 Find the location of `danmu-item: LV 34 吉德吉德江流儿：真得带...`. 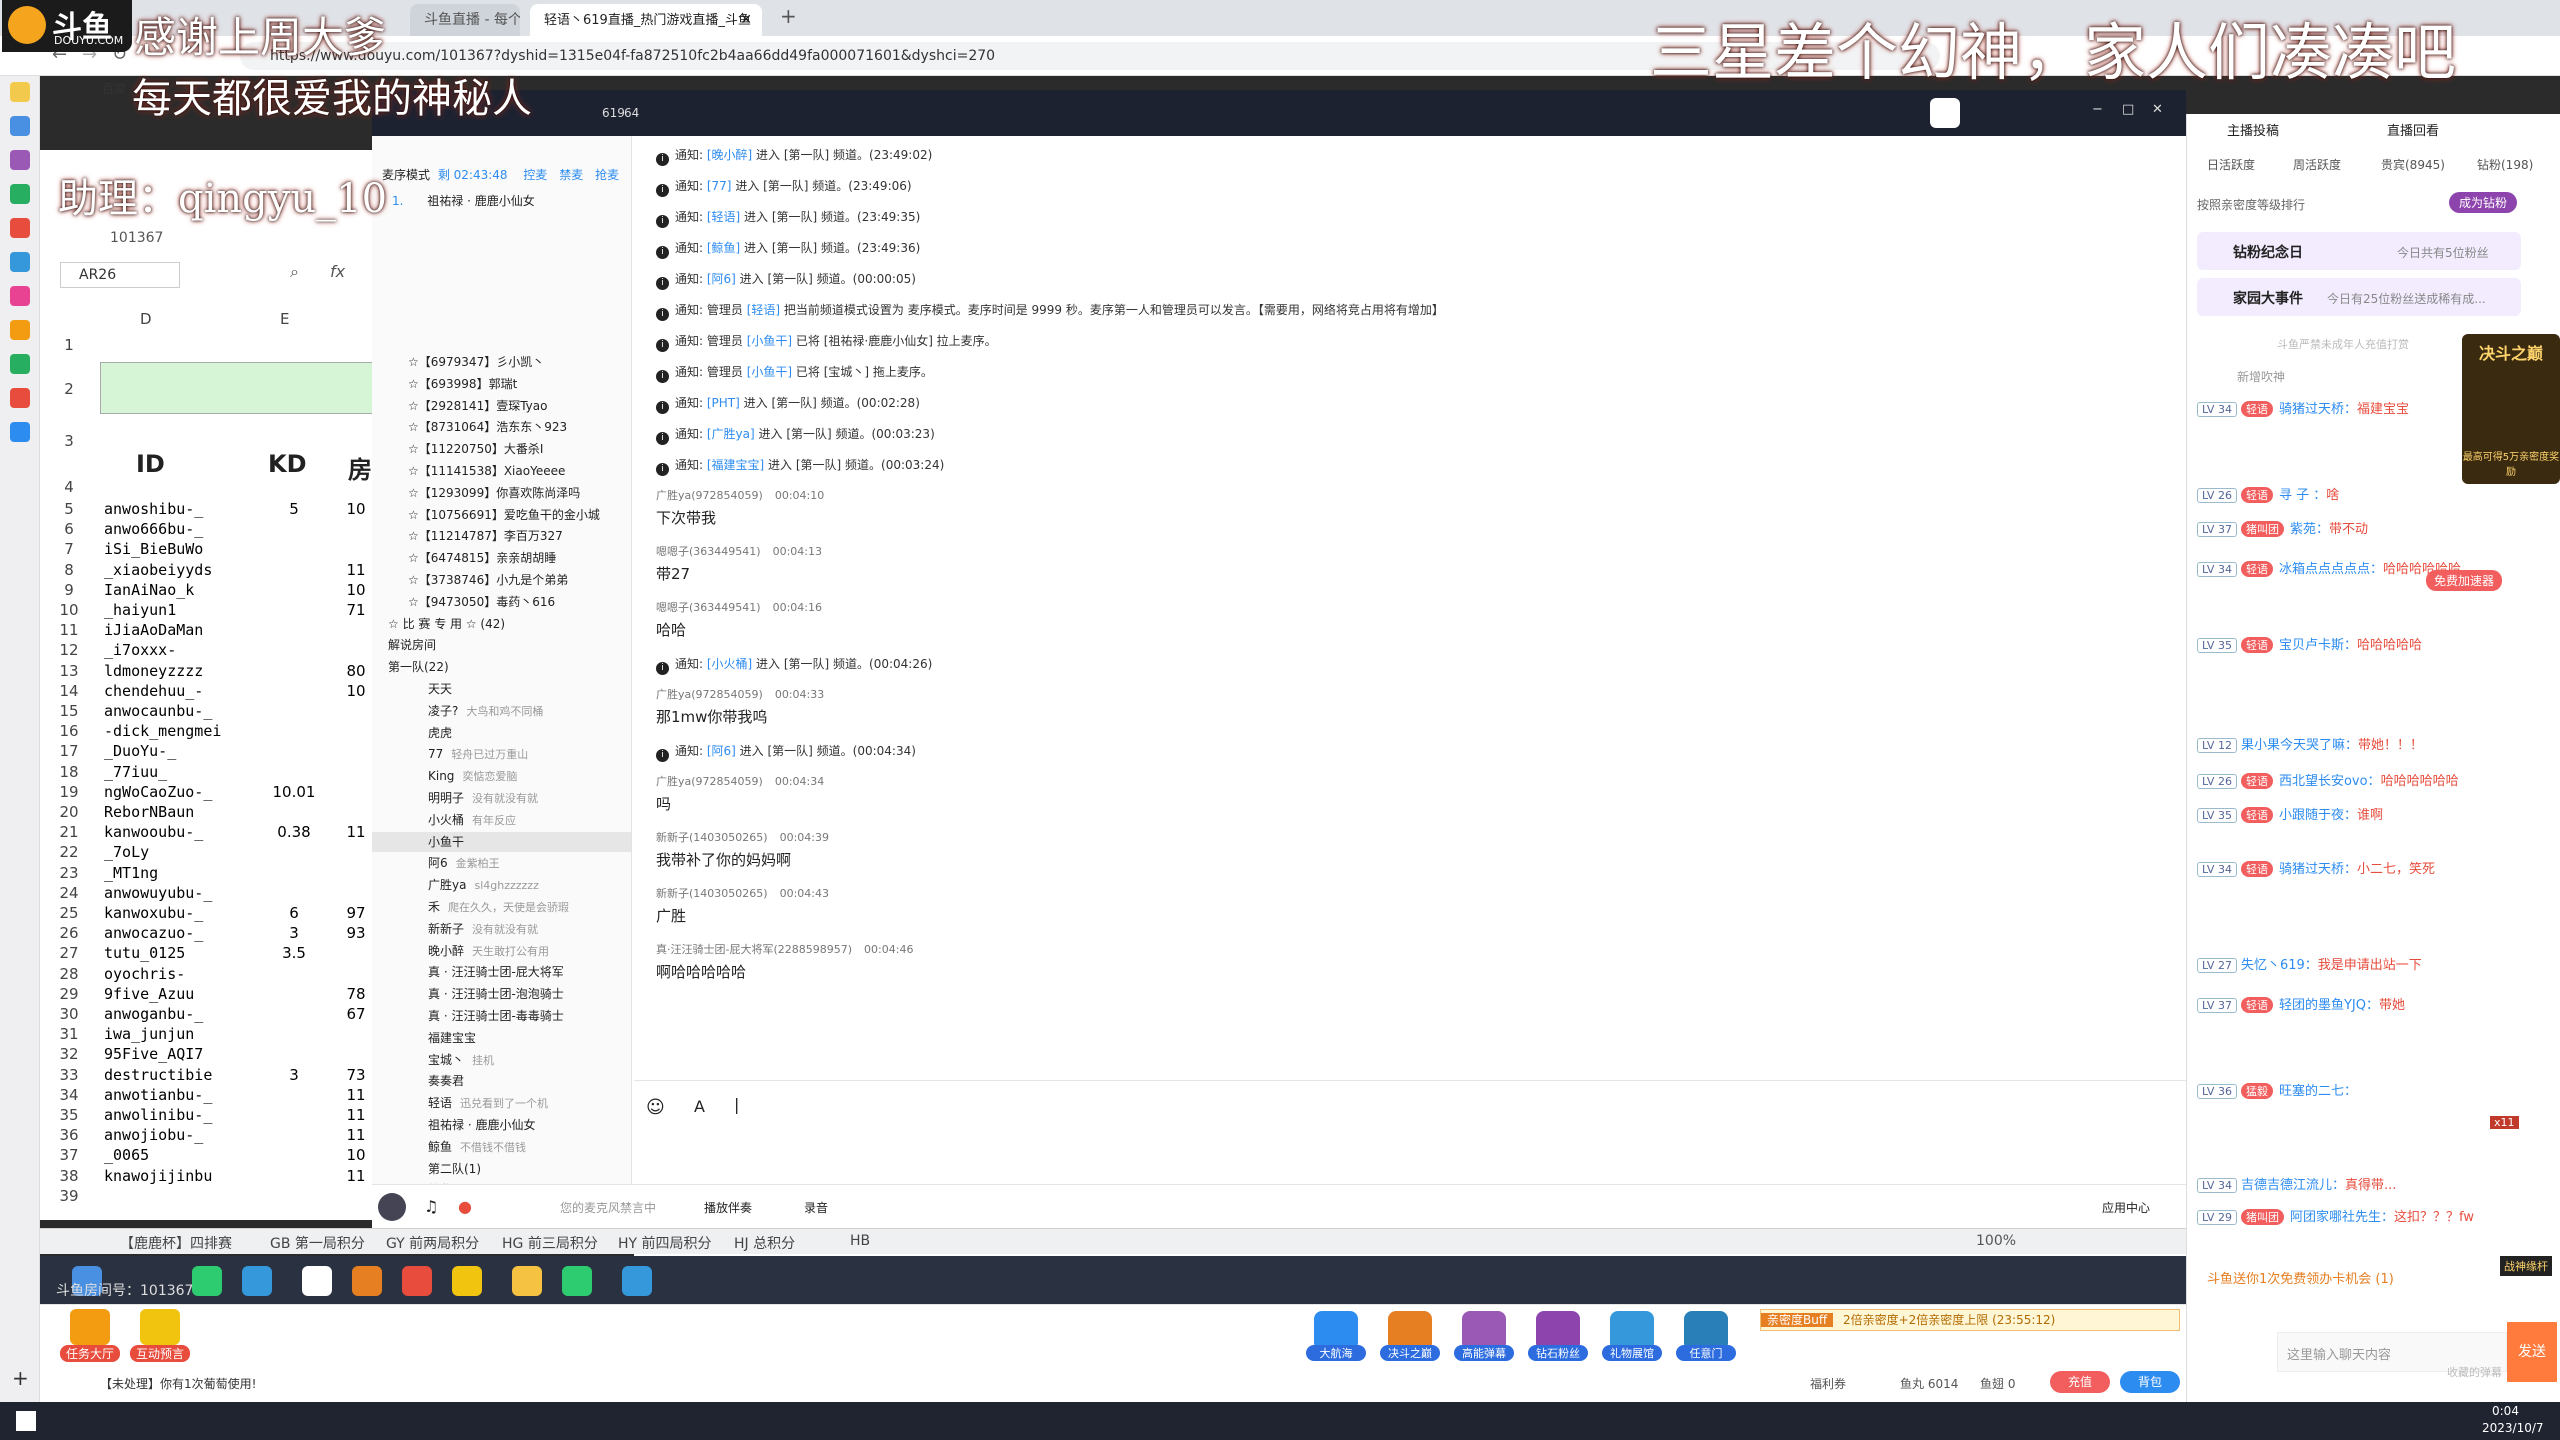

danmu-item: LV 34 吉德吉德江流儿：真得带... is located at coordinates (2296, 1183).